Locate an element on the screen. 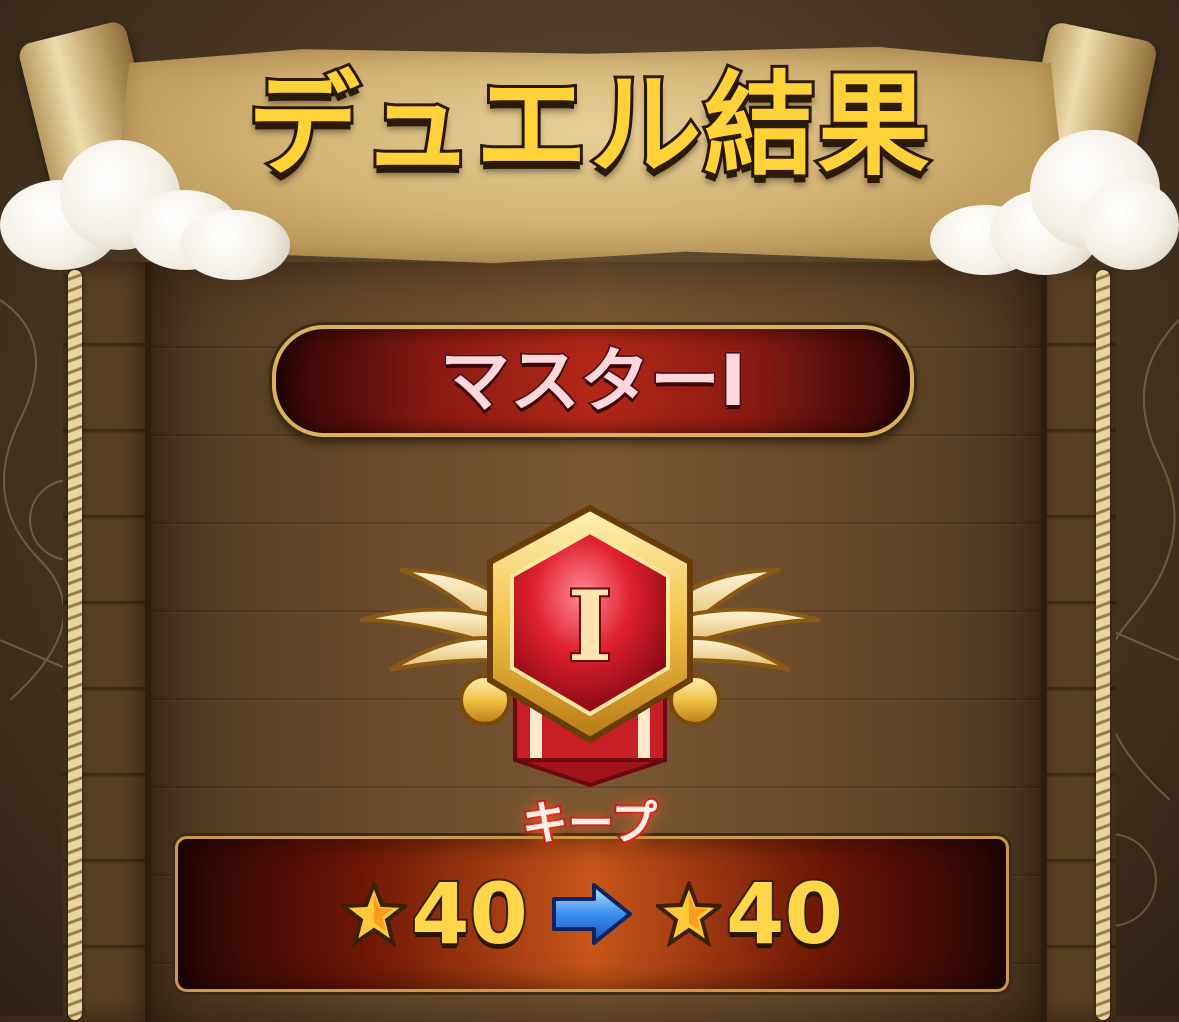  result-status-label: キープ is located at coordinates (589, 823).